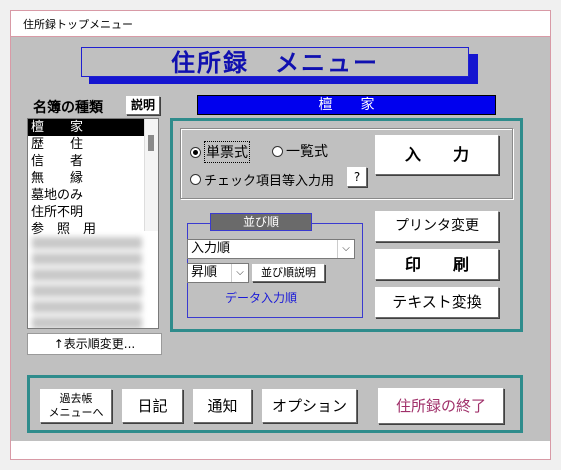 This screenshot has width=561, height=470. What do you see at coordinates (87, 178) in the screenshot?
I see `list-item: 無 縁` at bounding box center [87, 178].